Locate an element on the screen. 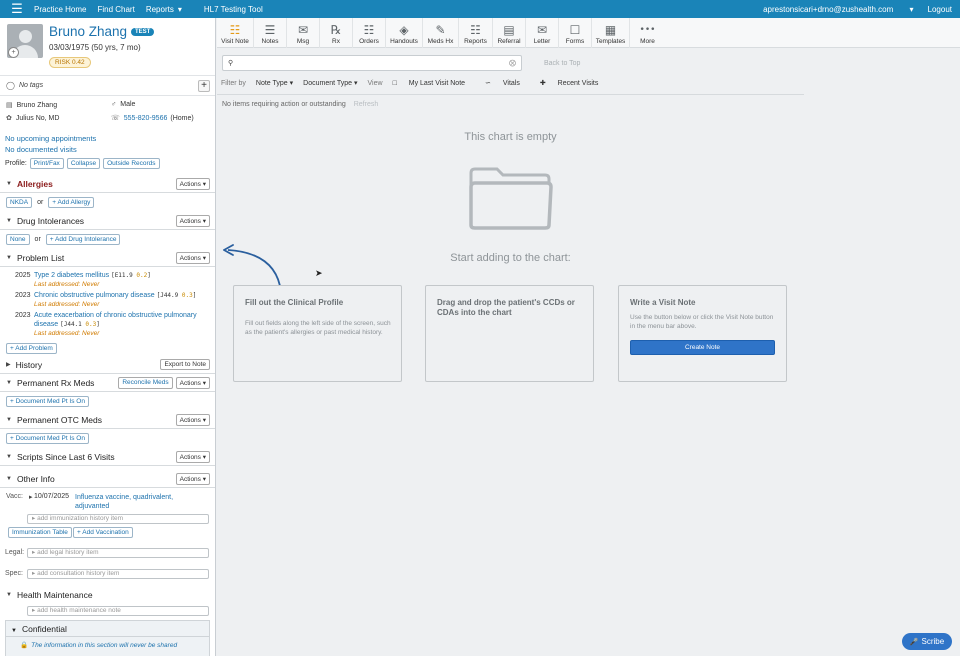 Image resolution: width=960 pixels, height=656 pixels. add-allergy-button: + Add Allergy is located at coordinates (71, 202).